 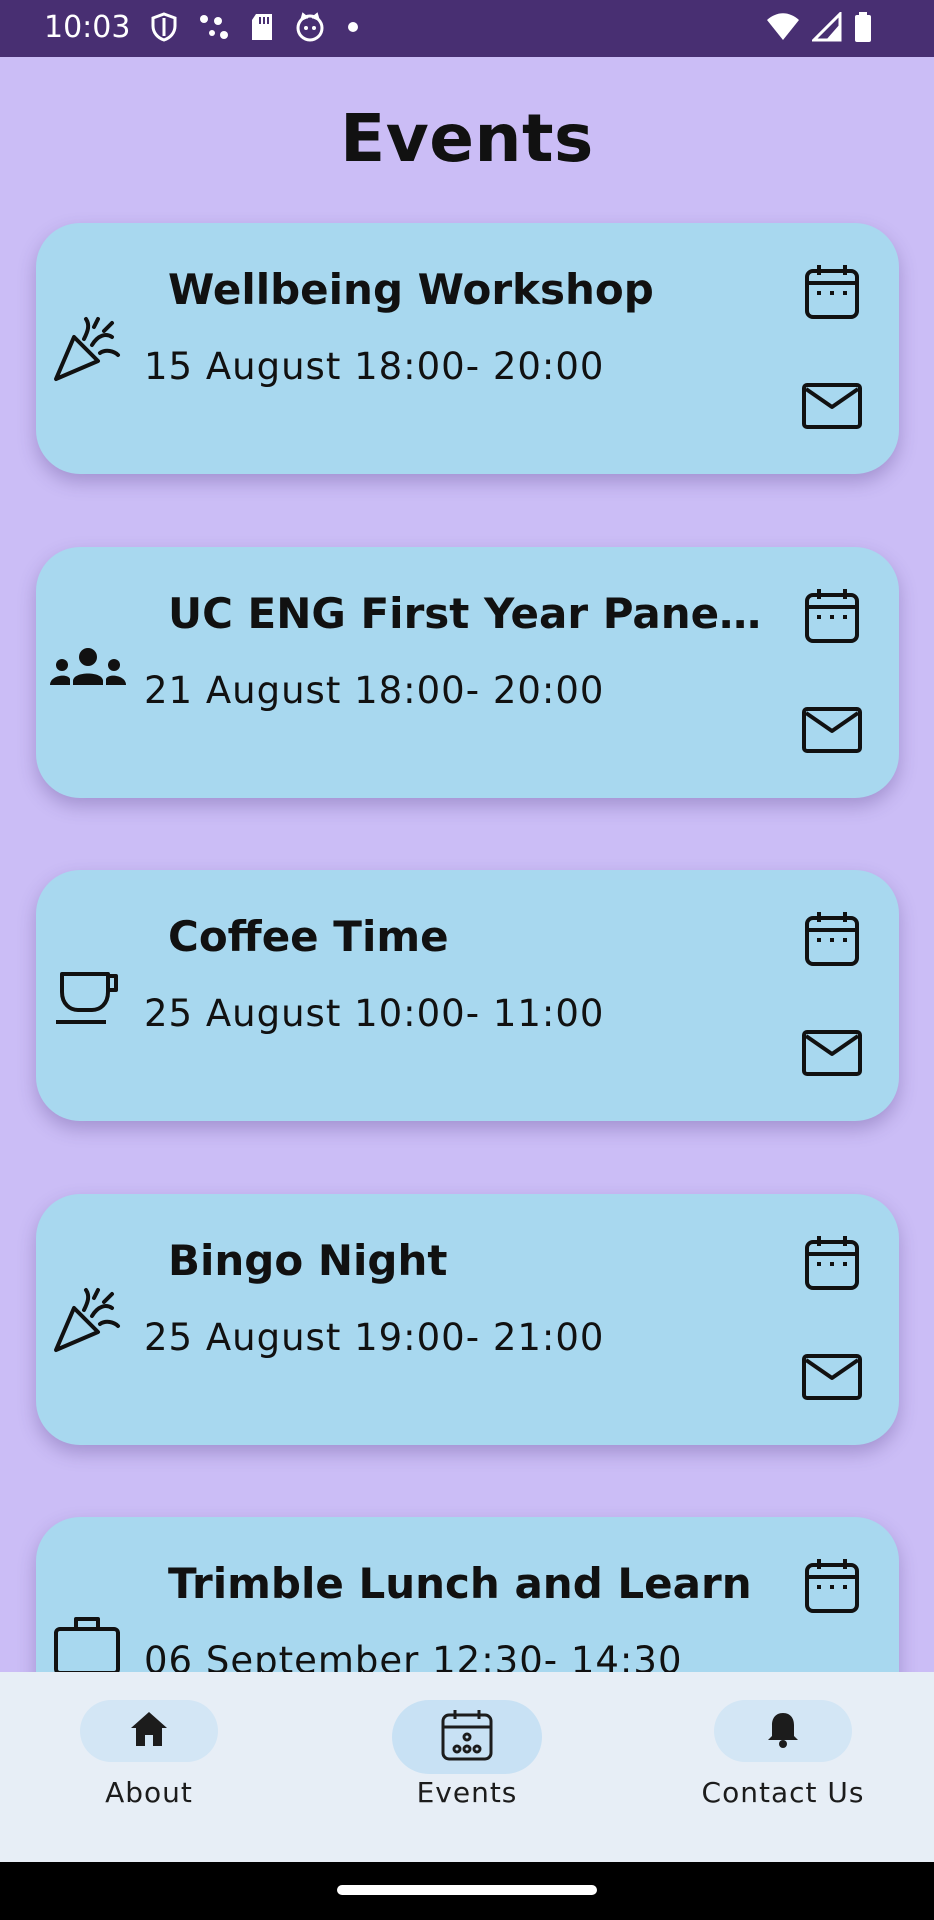 I want to click on nav-item-about: About, so click(x=149, y=1770).